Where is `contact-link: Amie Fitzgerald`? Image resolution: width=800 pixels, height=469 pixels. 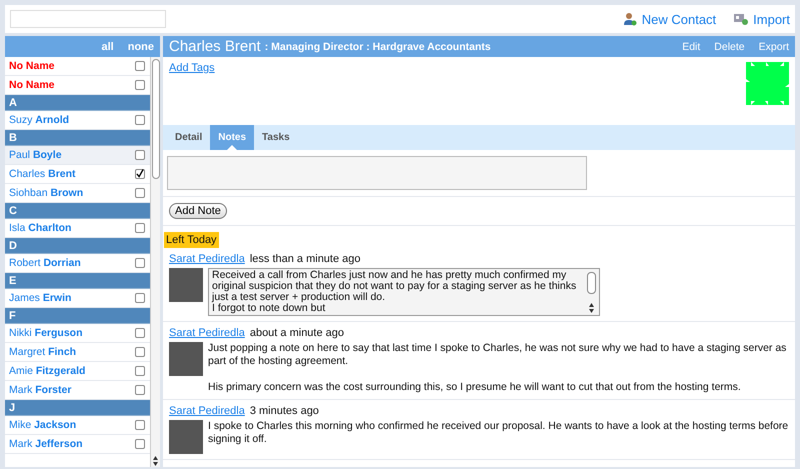
contact-link: Amie Fitzgerald is located at coordinates (72, 371).